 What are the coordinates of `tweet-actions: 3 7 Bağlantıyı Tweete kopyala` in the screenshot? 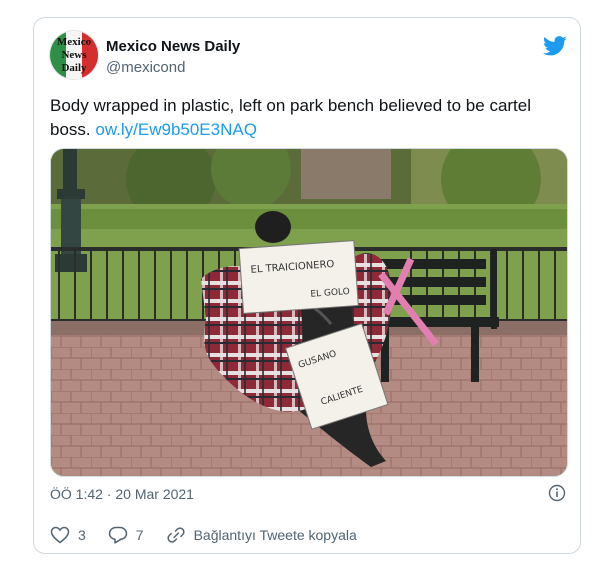 It's located at (214, 535).